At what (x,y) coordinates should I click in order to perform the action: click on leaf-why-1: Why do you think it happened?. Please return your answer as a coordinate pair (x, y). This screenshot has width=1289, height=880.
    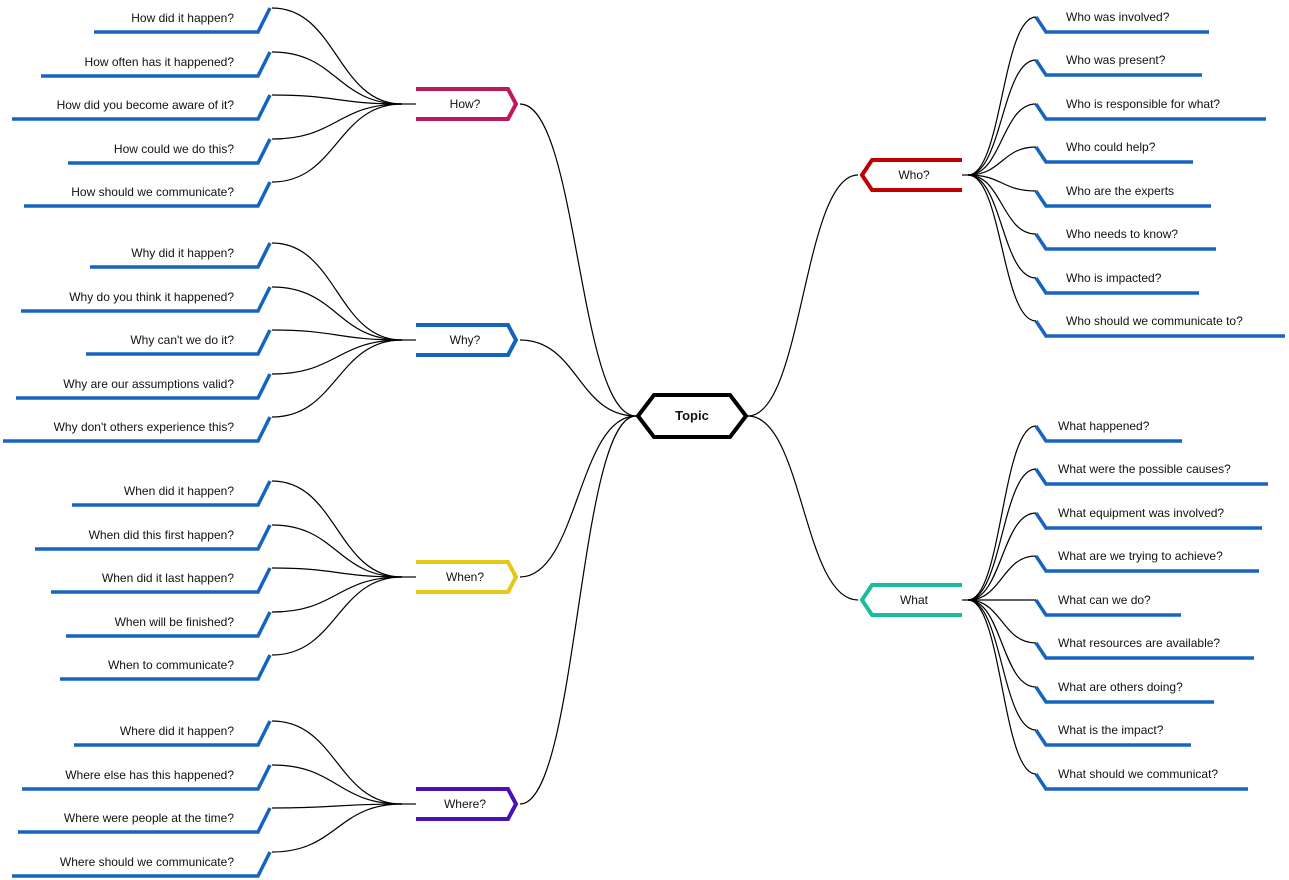
    Looking at the image, I should click on (151, 297).